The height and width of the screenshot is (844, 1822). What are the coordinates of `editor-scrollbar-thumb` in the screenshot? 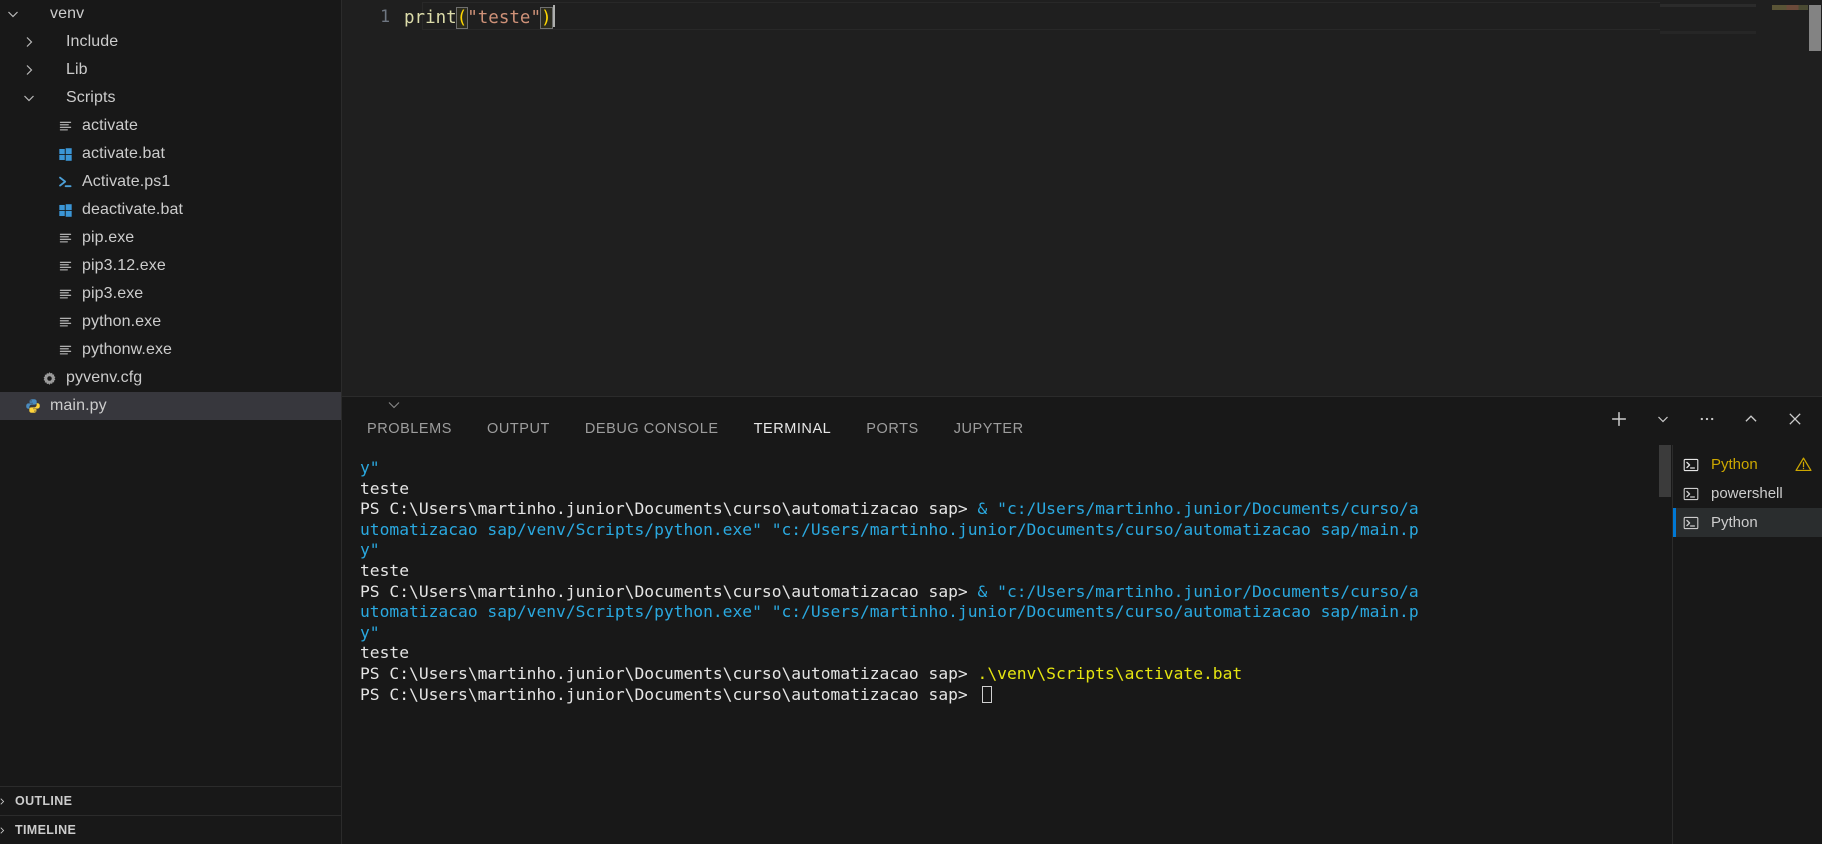 It's located at (1815, 28).